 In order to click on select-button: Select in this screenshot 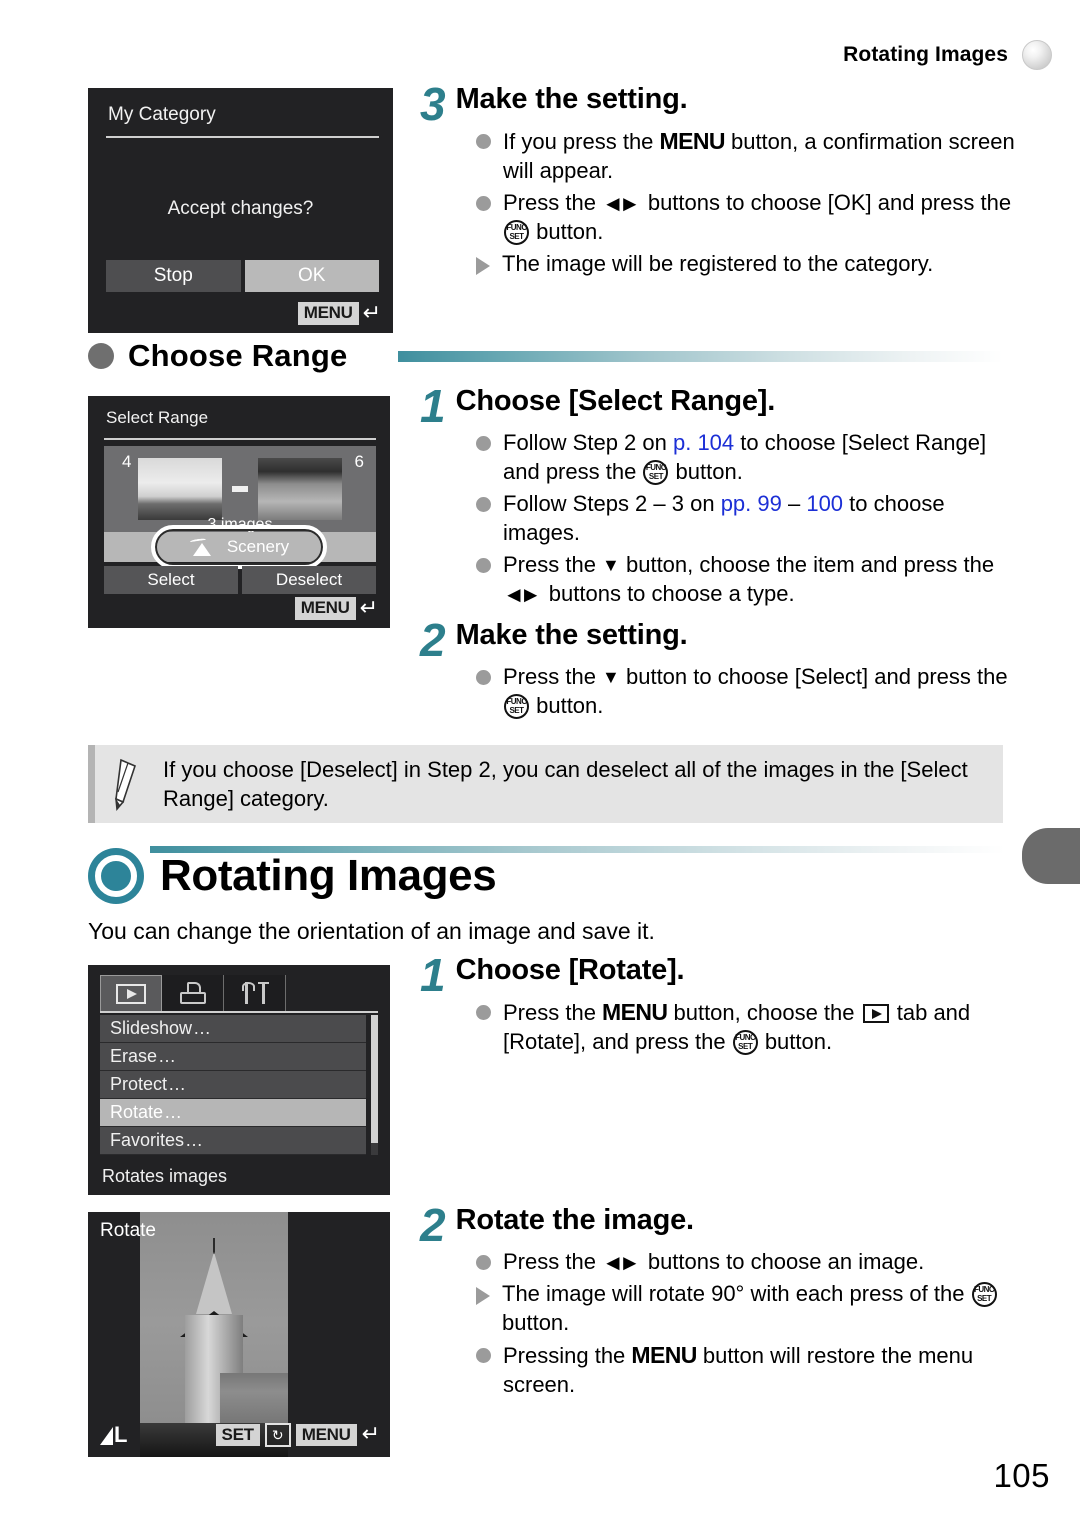, I will do `click(171, 580)`.